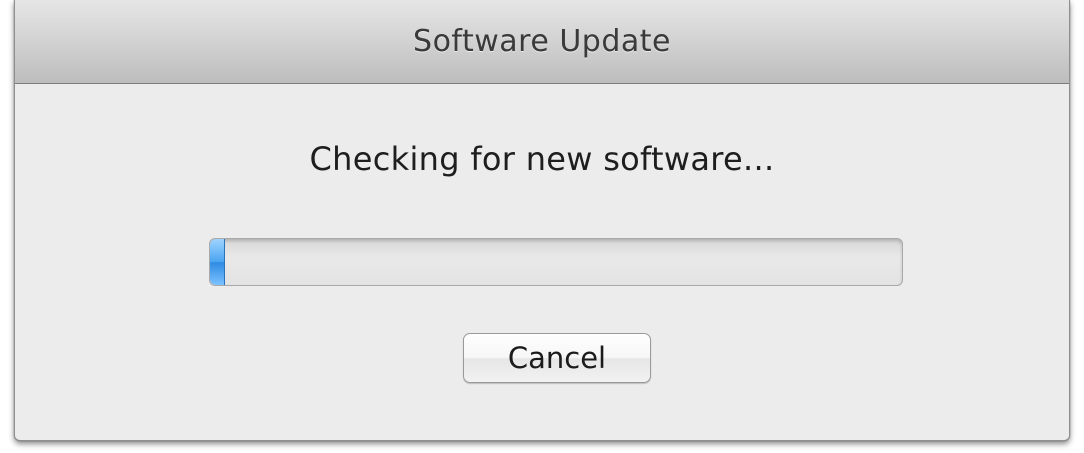 The height and width of the screenshot is (453, 1084). I want to click on progress-bar, so click(556, 262).